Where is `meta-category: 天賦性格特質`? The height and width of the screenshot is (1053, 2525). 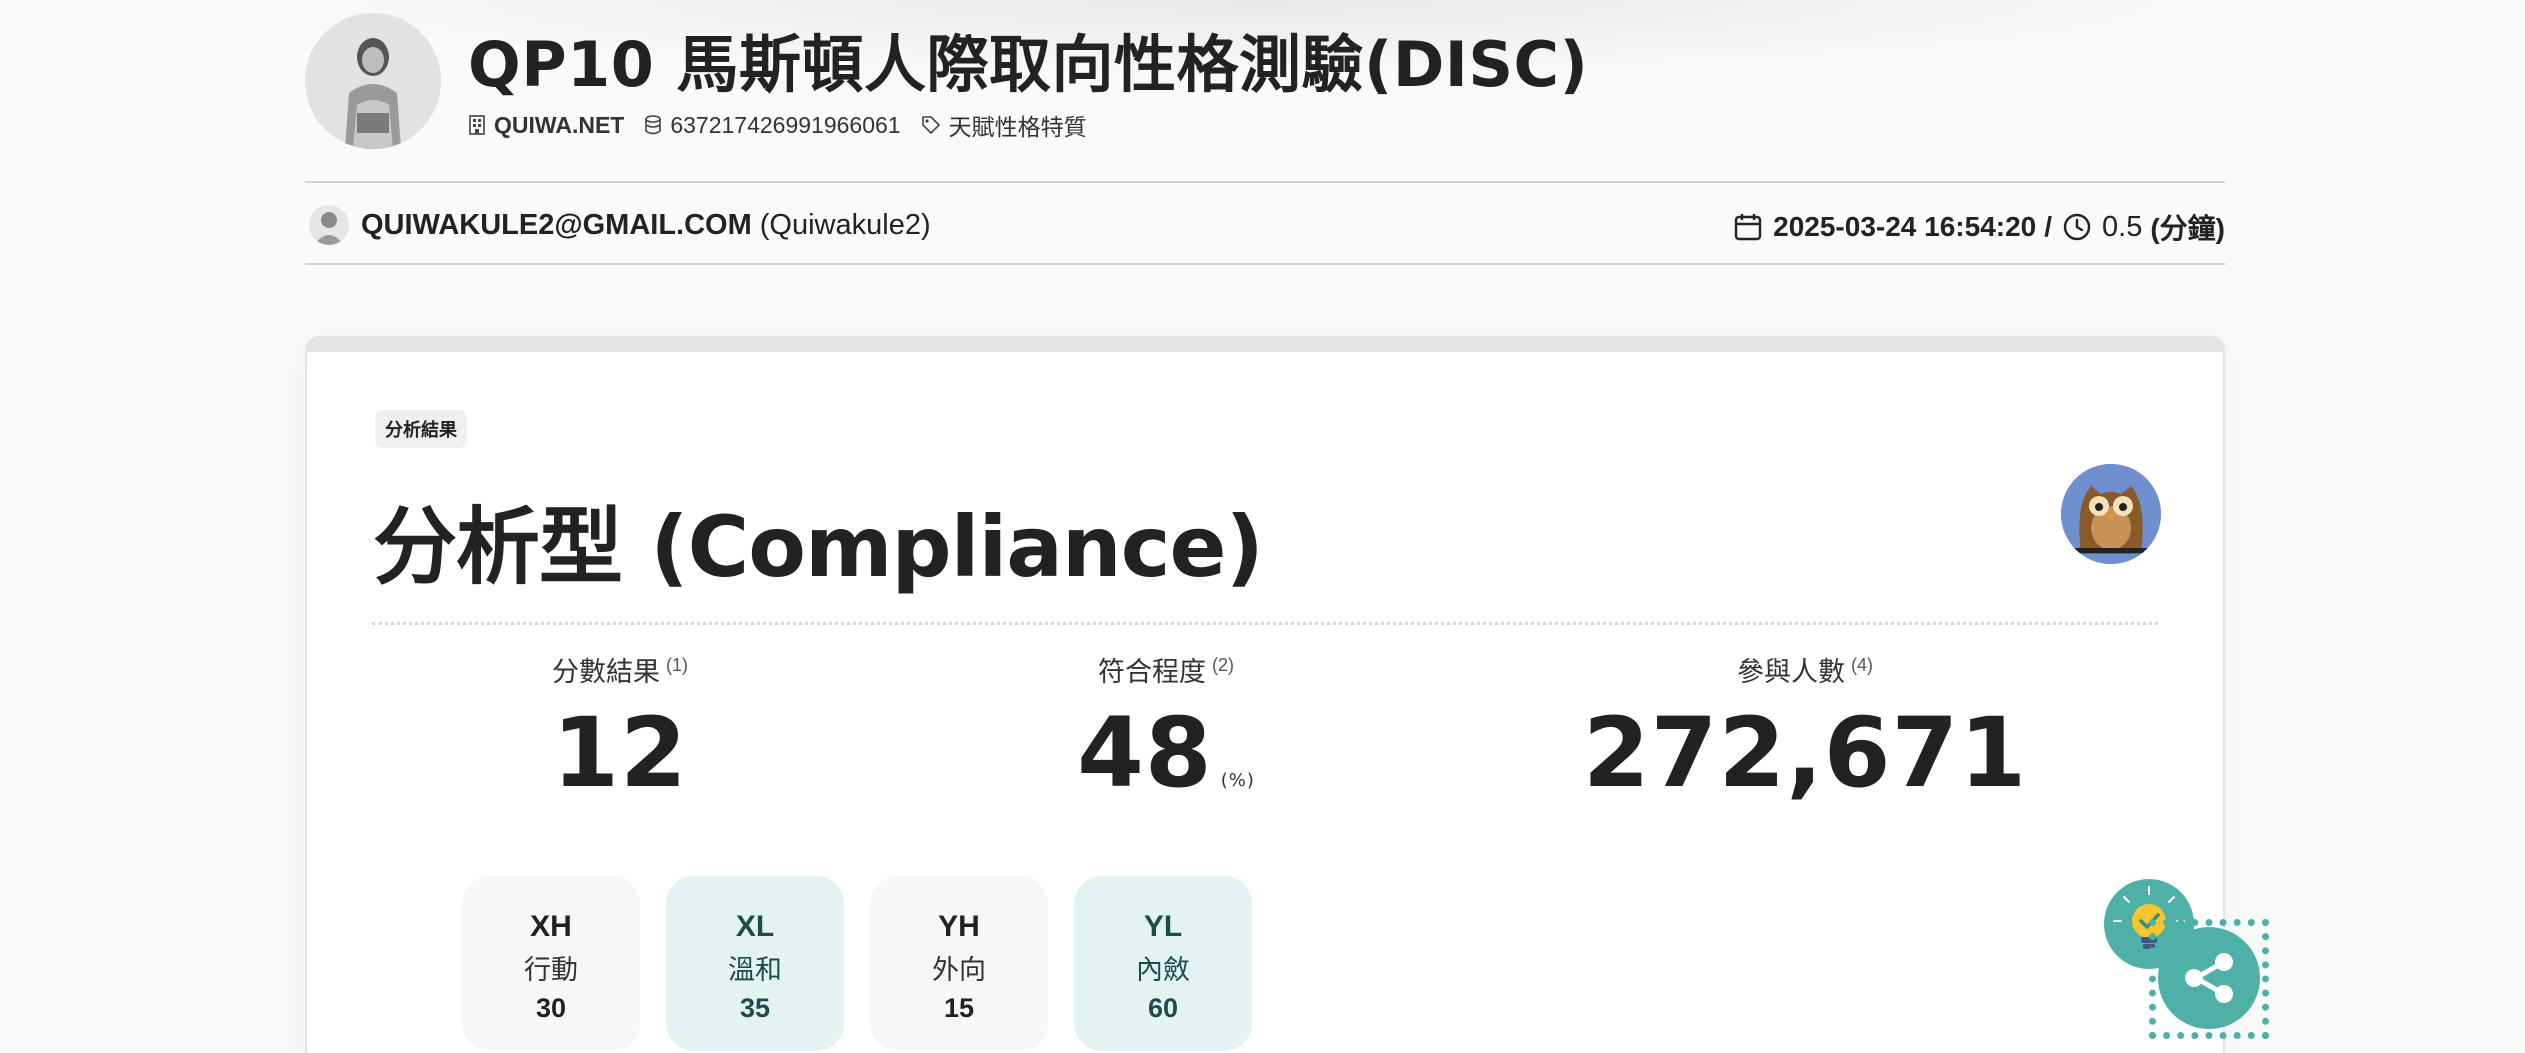 meta-category: 天賦性格特質 is located at coordinates (1004, 125).